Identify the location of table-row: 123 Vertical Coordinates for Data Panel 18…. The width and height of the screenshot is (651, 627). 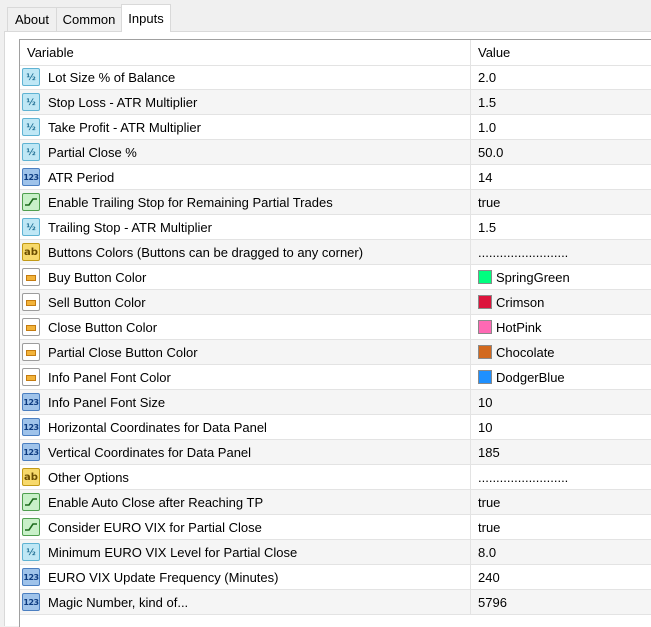
(335, 452).